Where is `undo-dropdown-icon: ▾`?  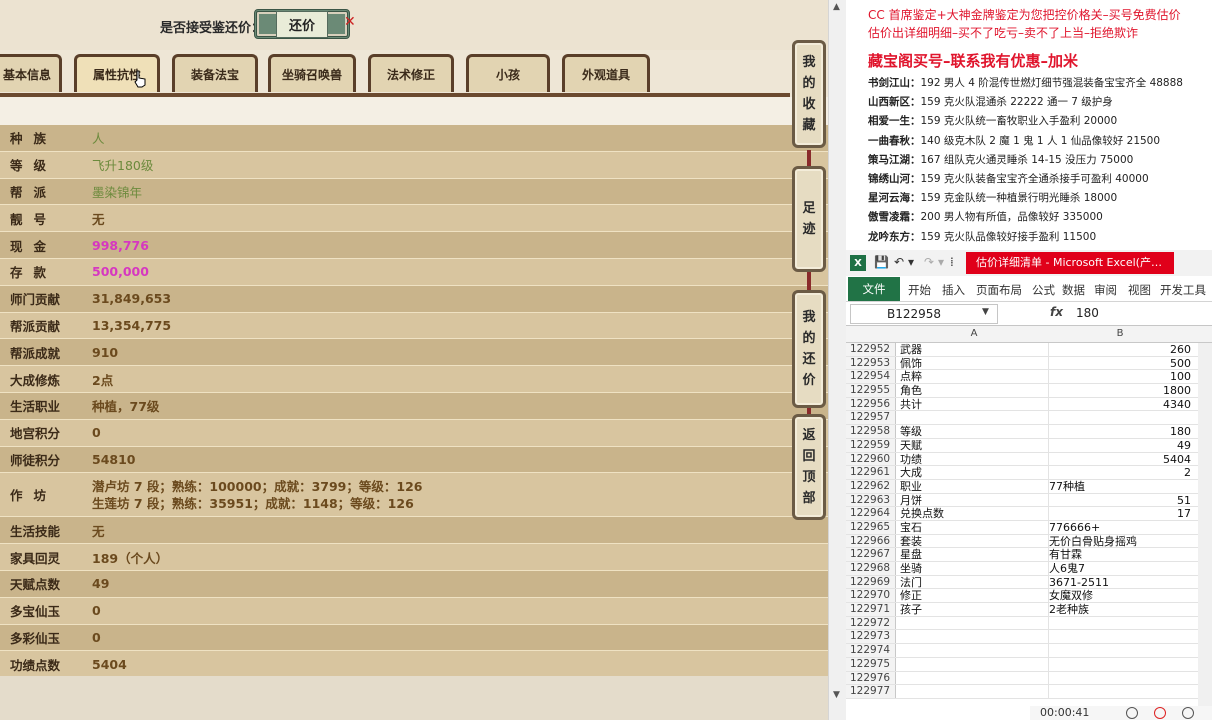
undo-dropdown-icon: ▾ is located at coordinates (911, 262).